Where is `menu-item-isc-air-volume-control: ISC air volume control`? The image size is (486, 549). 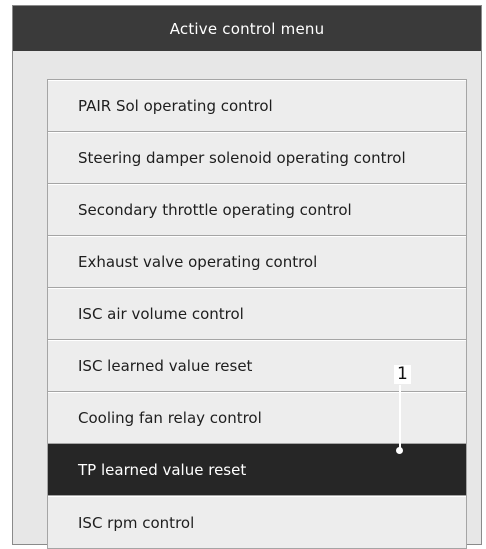 menu-item-isc-air-volume-control: ISC air volume control is located at coordinates (257, 314).